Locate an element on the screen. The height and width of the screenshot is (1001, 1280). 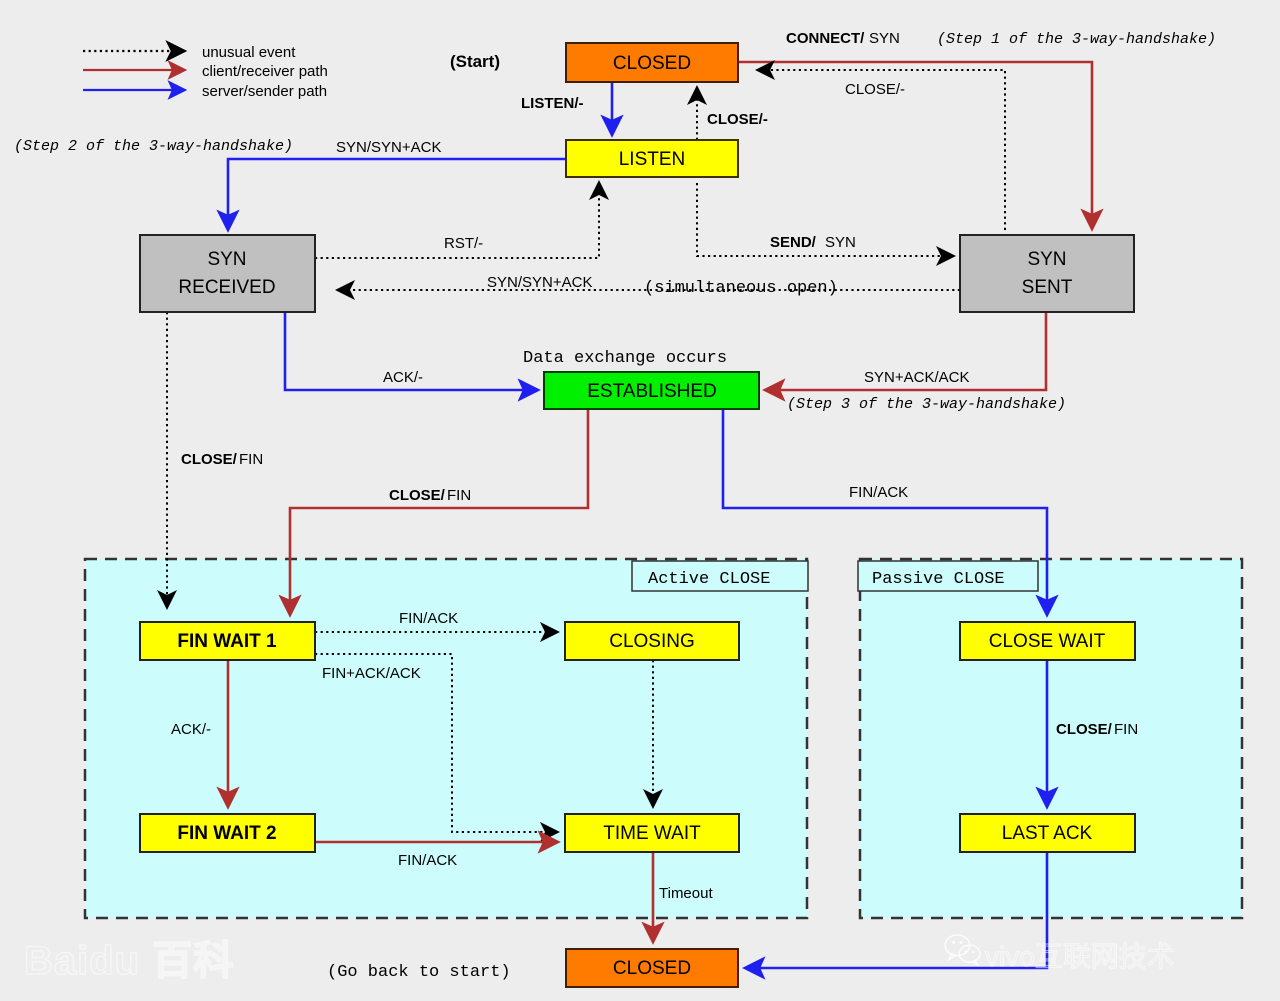
passive-close-region is located at coordinates (1051, 738).